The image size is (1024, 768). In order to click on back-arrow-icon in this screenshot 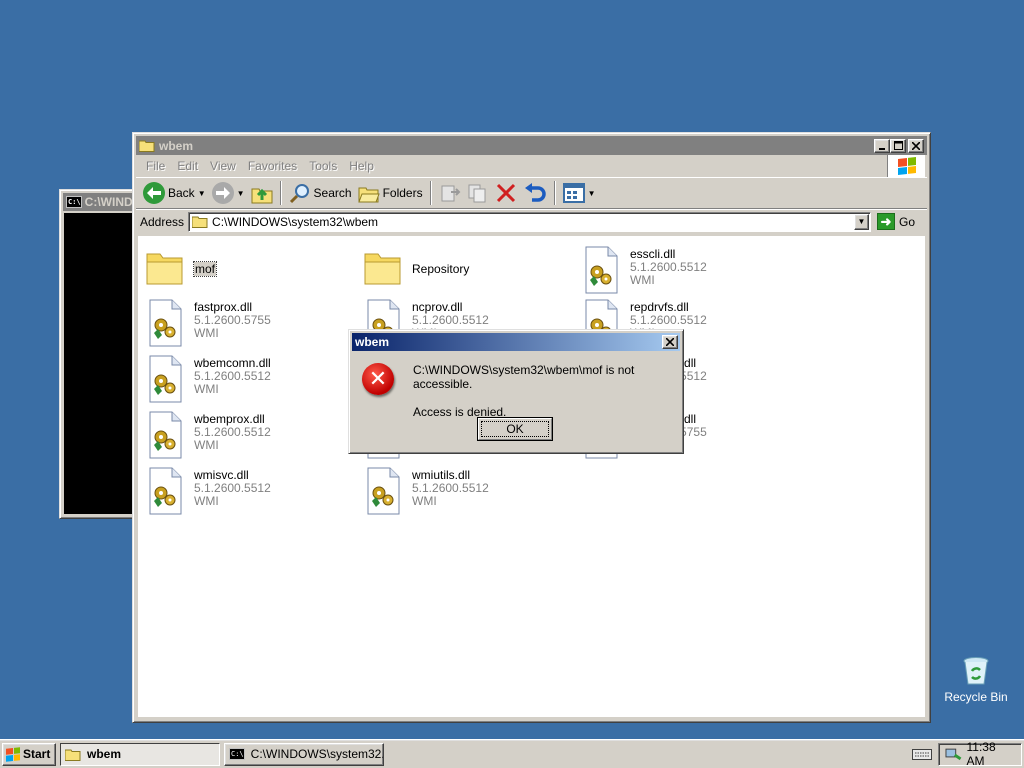, I will do `click(154, 193)`.